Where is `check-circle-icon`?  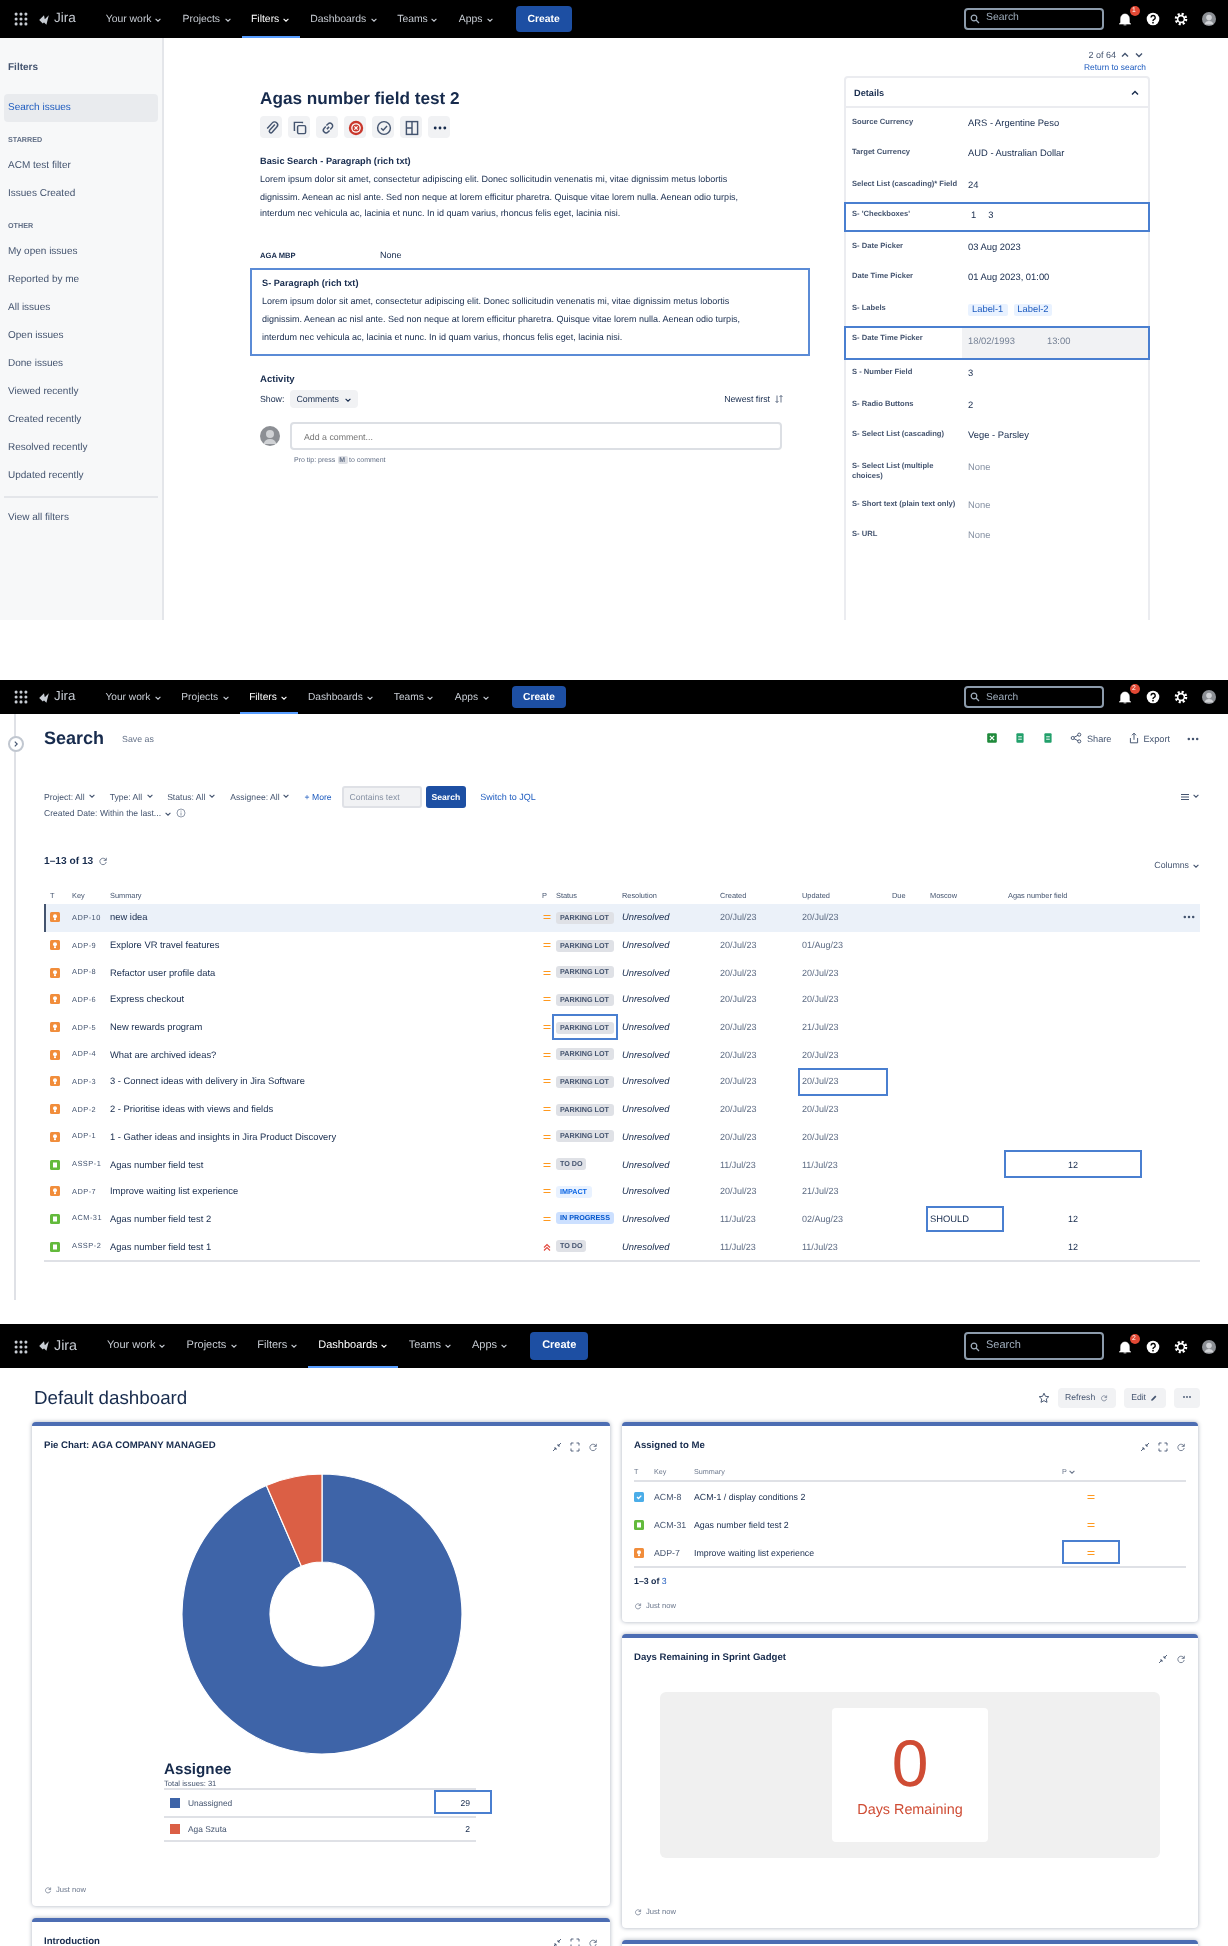 check-circle-icon is located at coordinates (383, 127).